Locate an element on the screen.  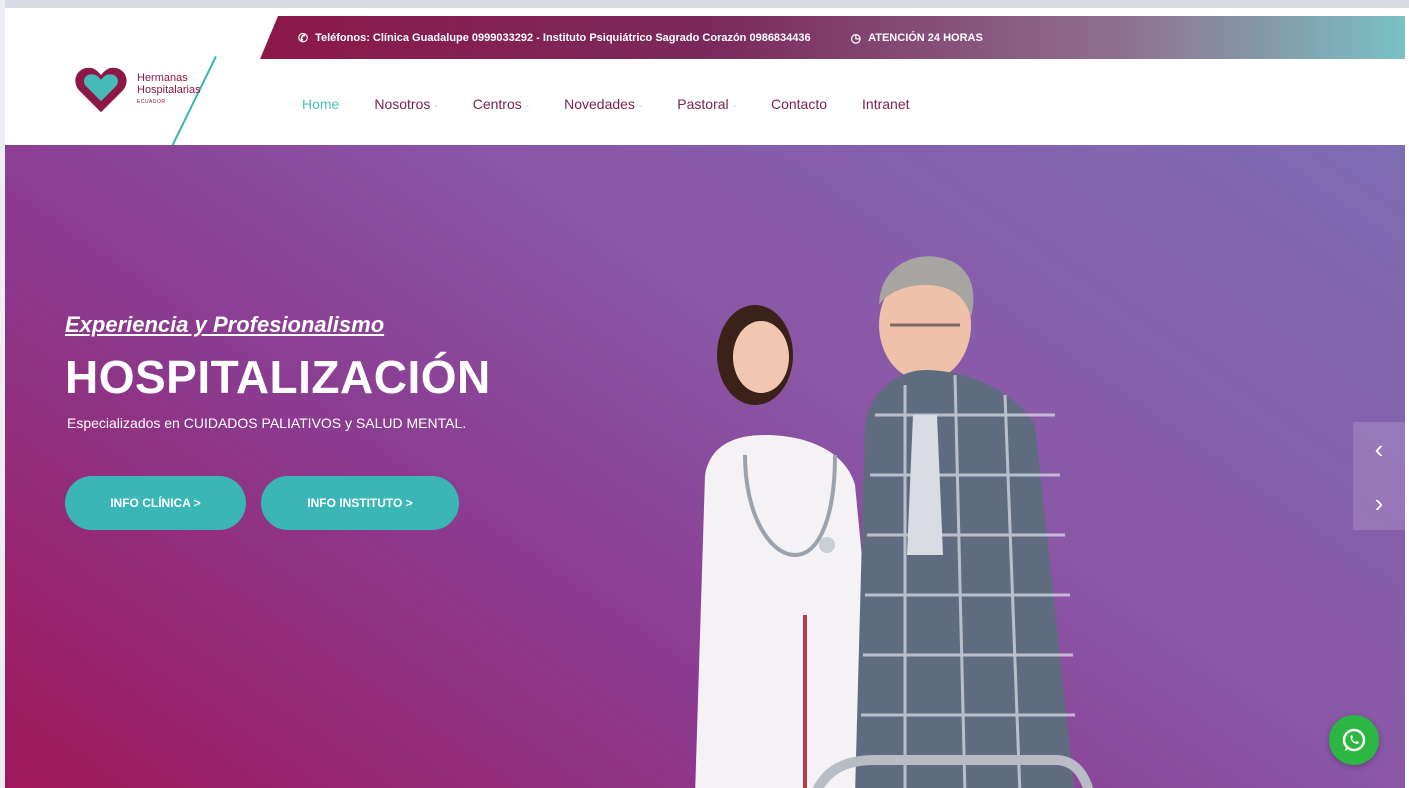
logo-text: Hermanas Hospitalarias ECUADOR is located at coordinates (169, 90).